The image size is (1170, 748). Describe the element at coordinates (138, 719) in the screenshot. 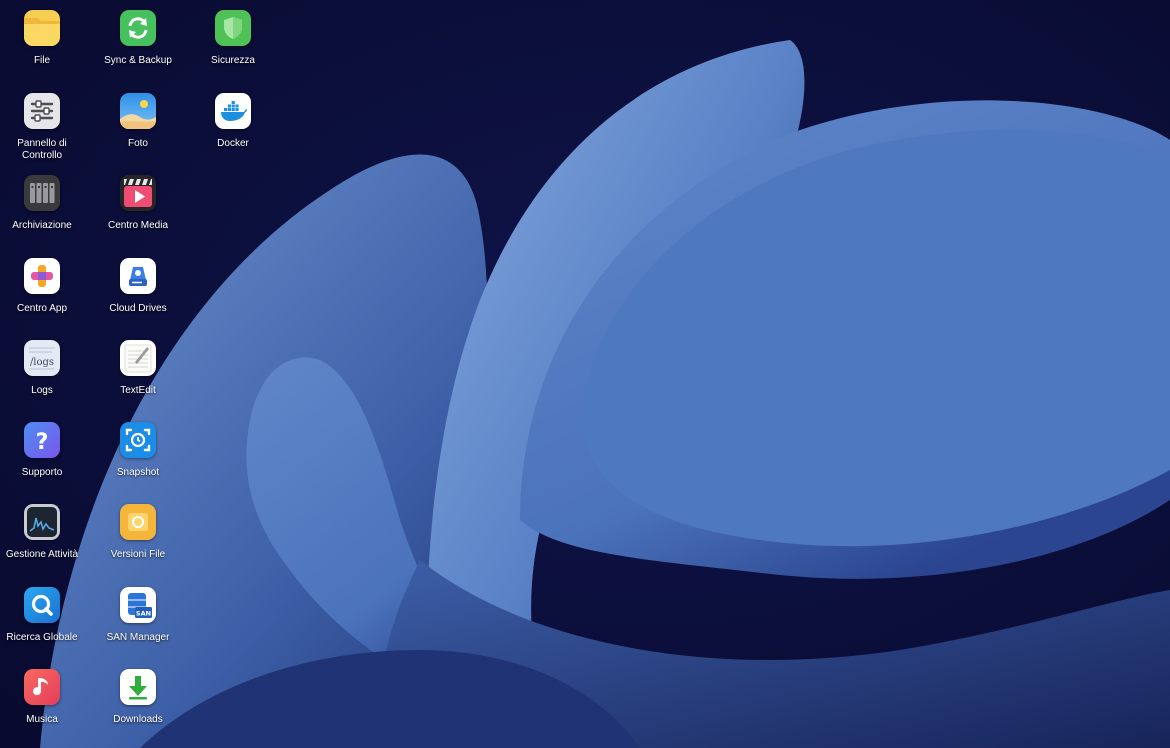

I see `icon-label: Downloads` at that location.